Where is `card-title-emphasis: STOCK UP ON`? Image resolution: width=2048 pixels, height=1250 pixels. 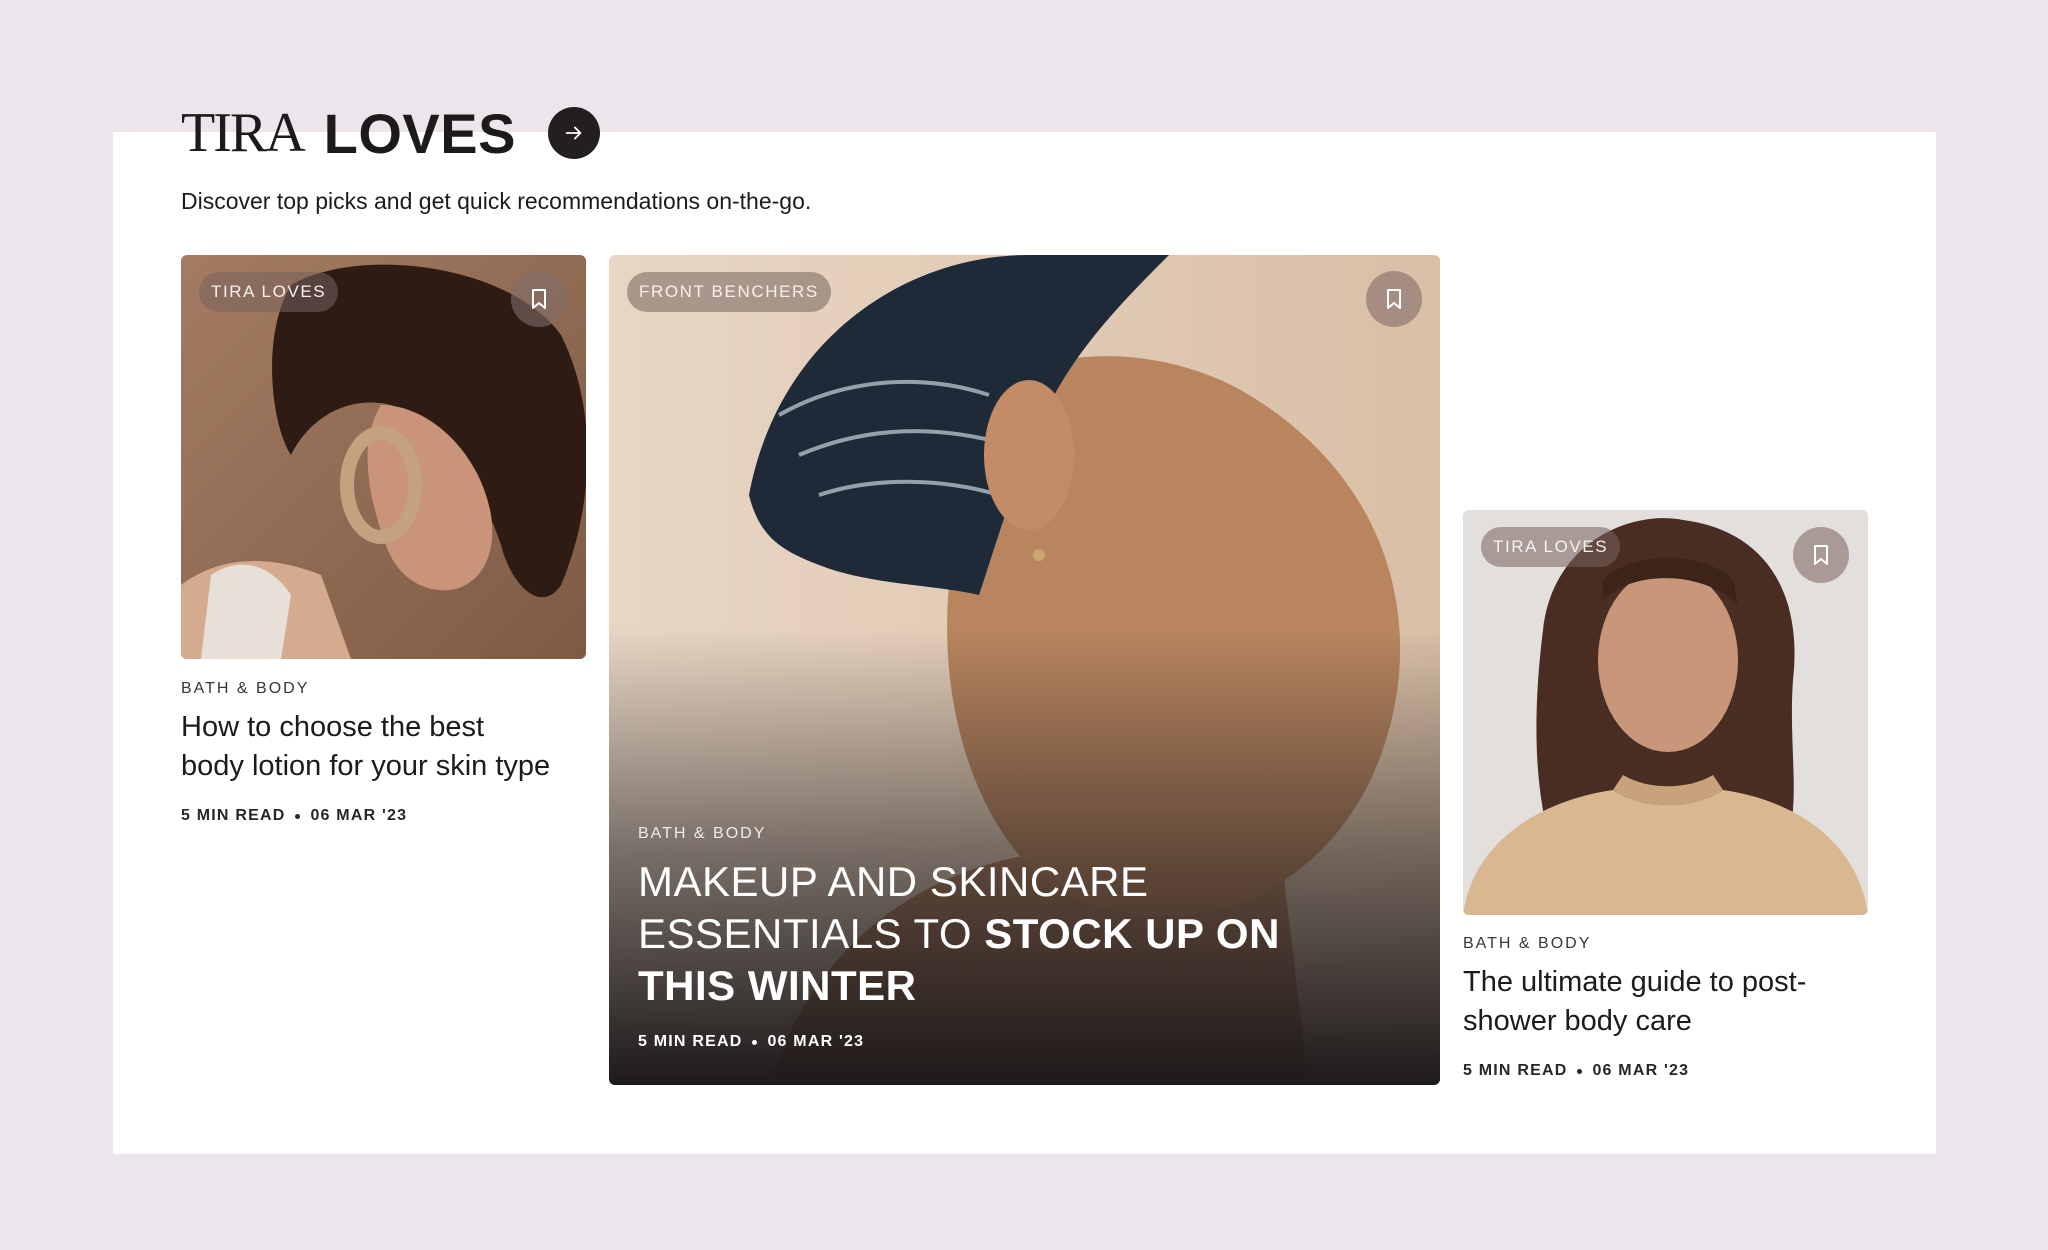 card-title-emphasis: STOCK UP ON is located at coordinates (1132, 933).